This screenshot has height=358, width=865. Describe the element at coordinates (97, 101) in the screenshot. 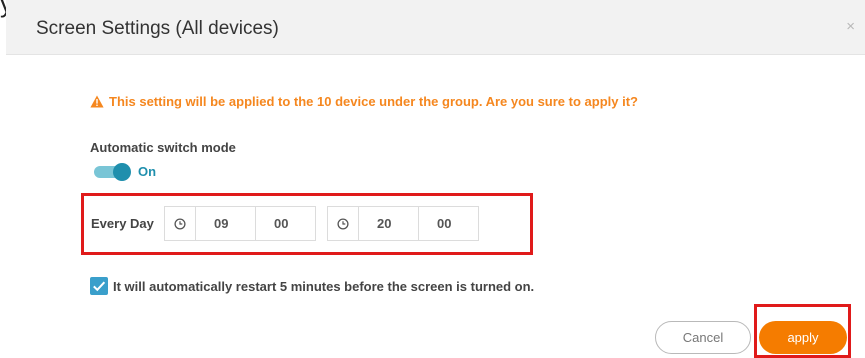

I see `warning-triangle-icon` at that location.